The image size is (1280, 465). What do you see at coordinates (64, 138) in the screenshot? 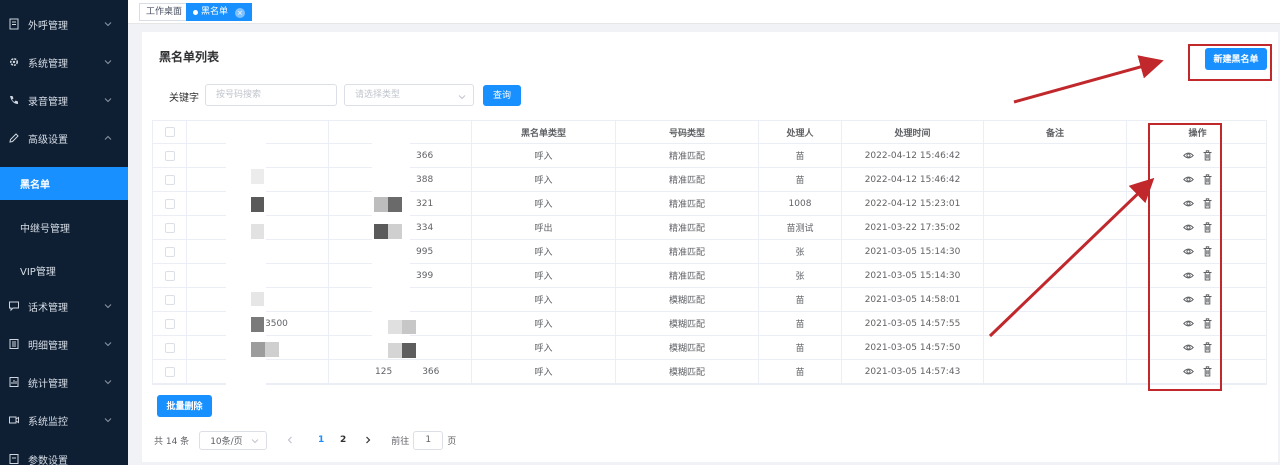
I see `sidebar-item-advanced: 高级设置` at bounding box center [64, 138].